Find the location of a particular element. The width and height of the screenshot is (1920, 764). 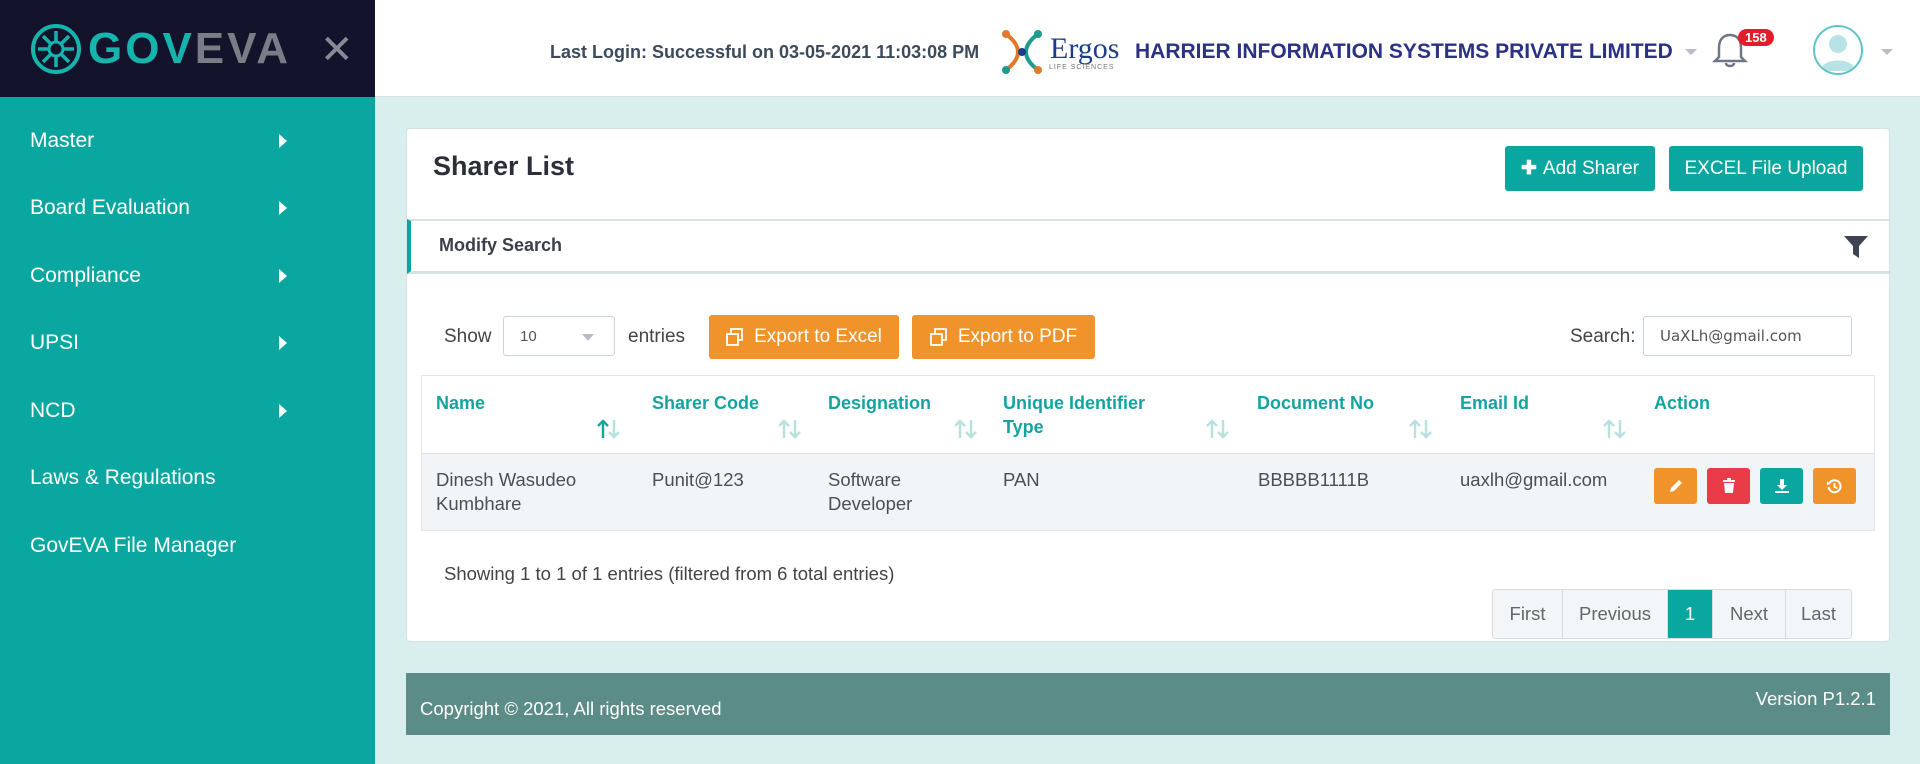

version-text: Version P1.2.1 is located at coordinates (1815, 698).